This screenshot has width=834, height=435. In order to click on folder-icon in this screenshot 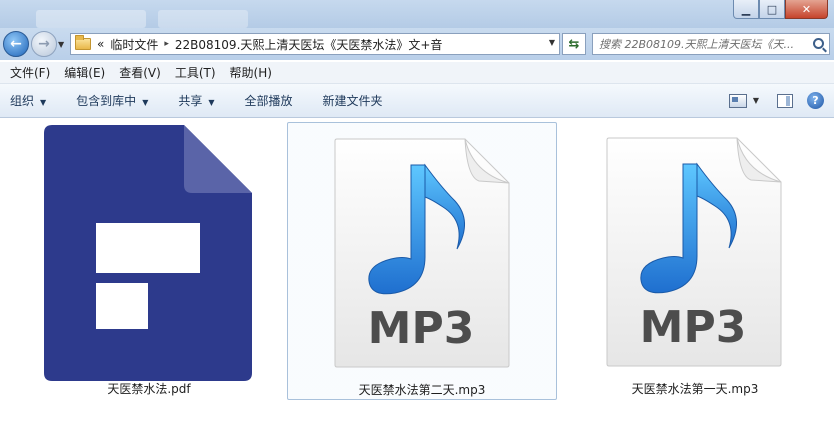, I will do `click(83, 42)`.